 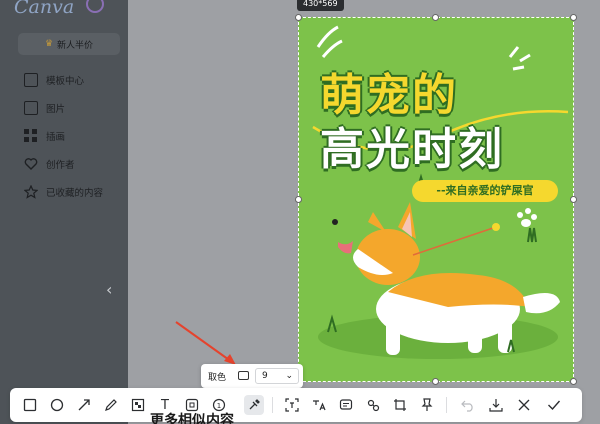 I want to click on pin-icon, so click(x=427, y=405).